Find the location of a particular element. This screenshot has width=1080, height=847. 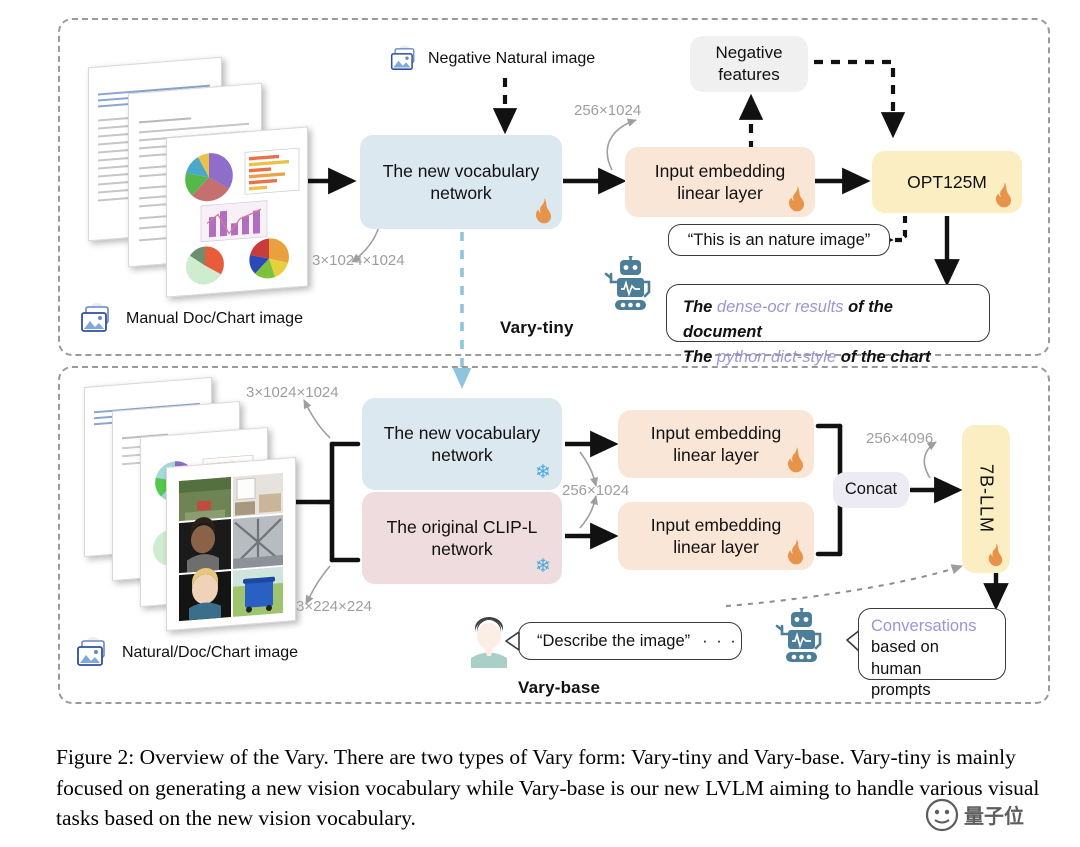

base-embed-top-label: Input embedding linear layer is located at coordinates (716, 443).